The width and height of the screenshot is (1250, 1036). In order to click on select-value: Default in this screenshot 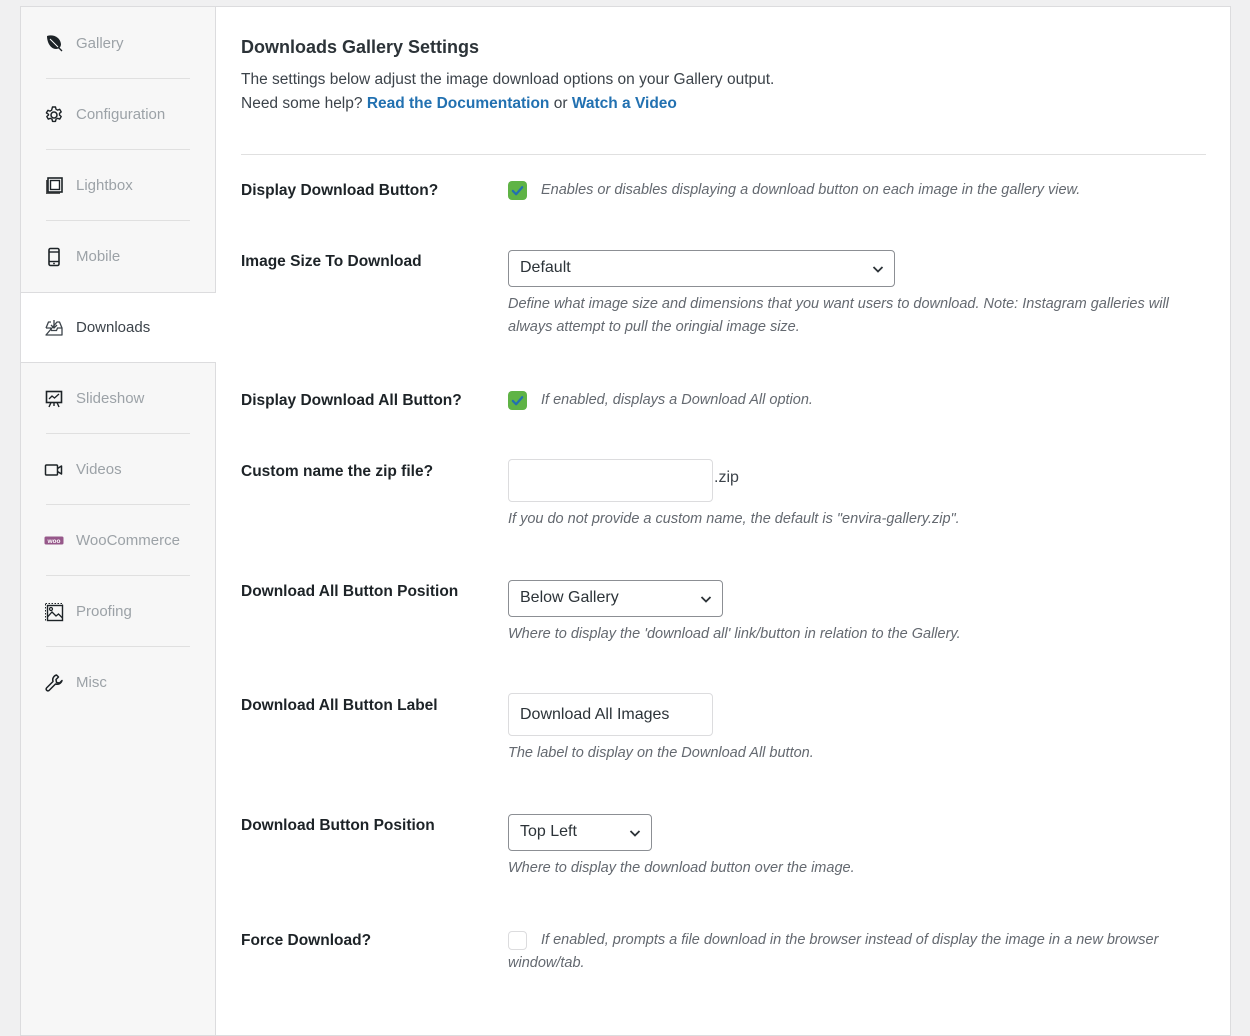, I will do `click(545, 267)`.